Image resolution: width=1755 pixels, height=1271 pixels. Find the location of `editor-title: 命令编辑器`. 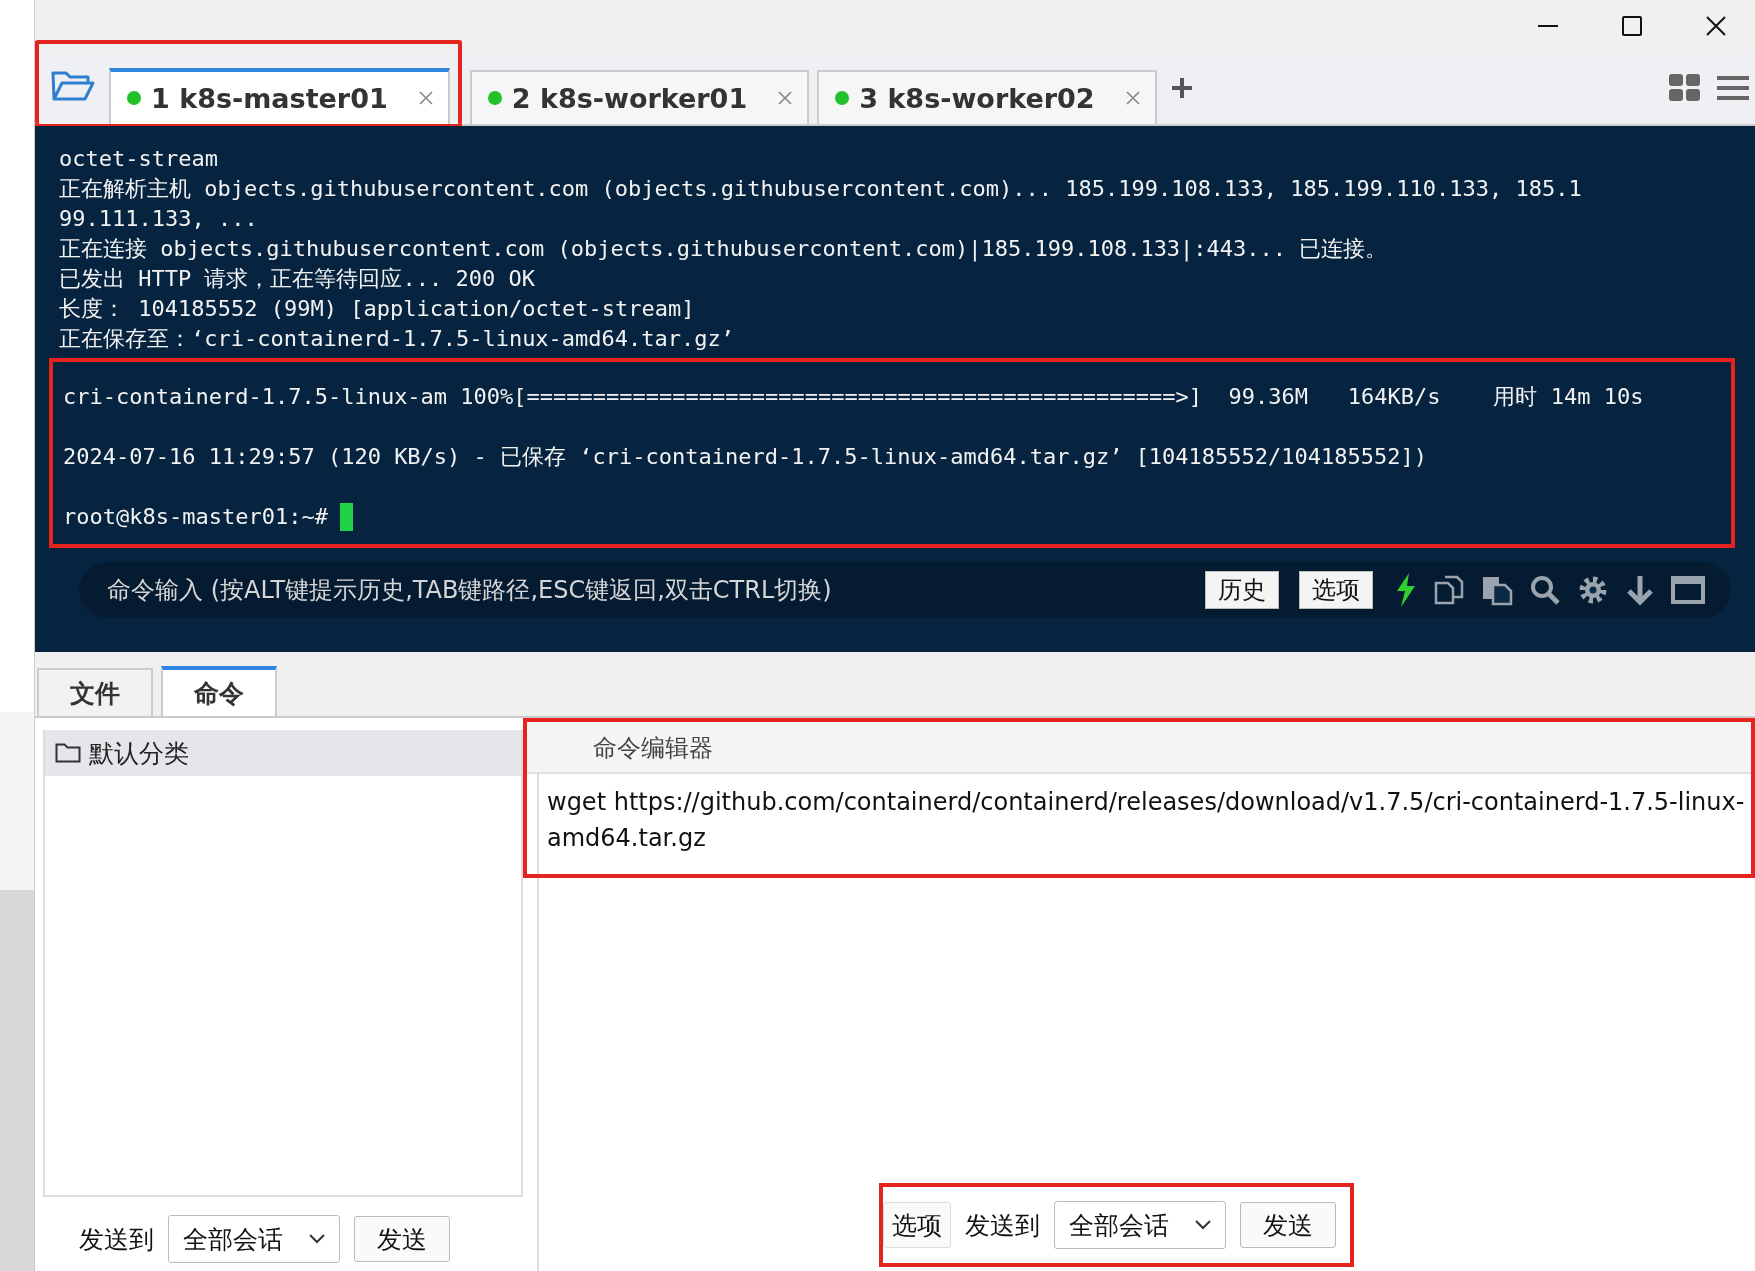

editor-title: 命令编辑器 is located at coordinates (1139, 748).